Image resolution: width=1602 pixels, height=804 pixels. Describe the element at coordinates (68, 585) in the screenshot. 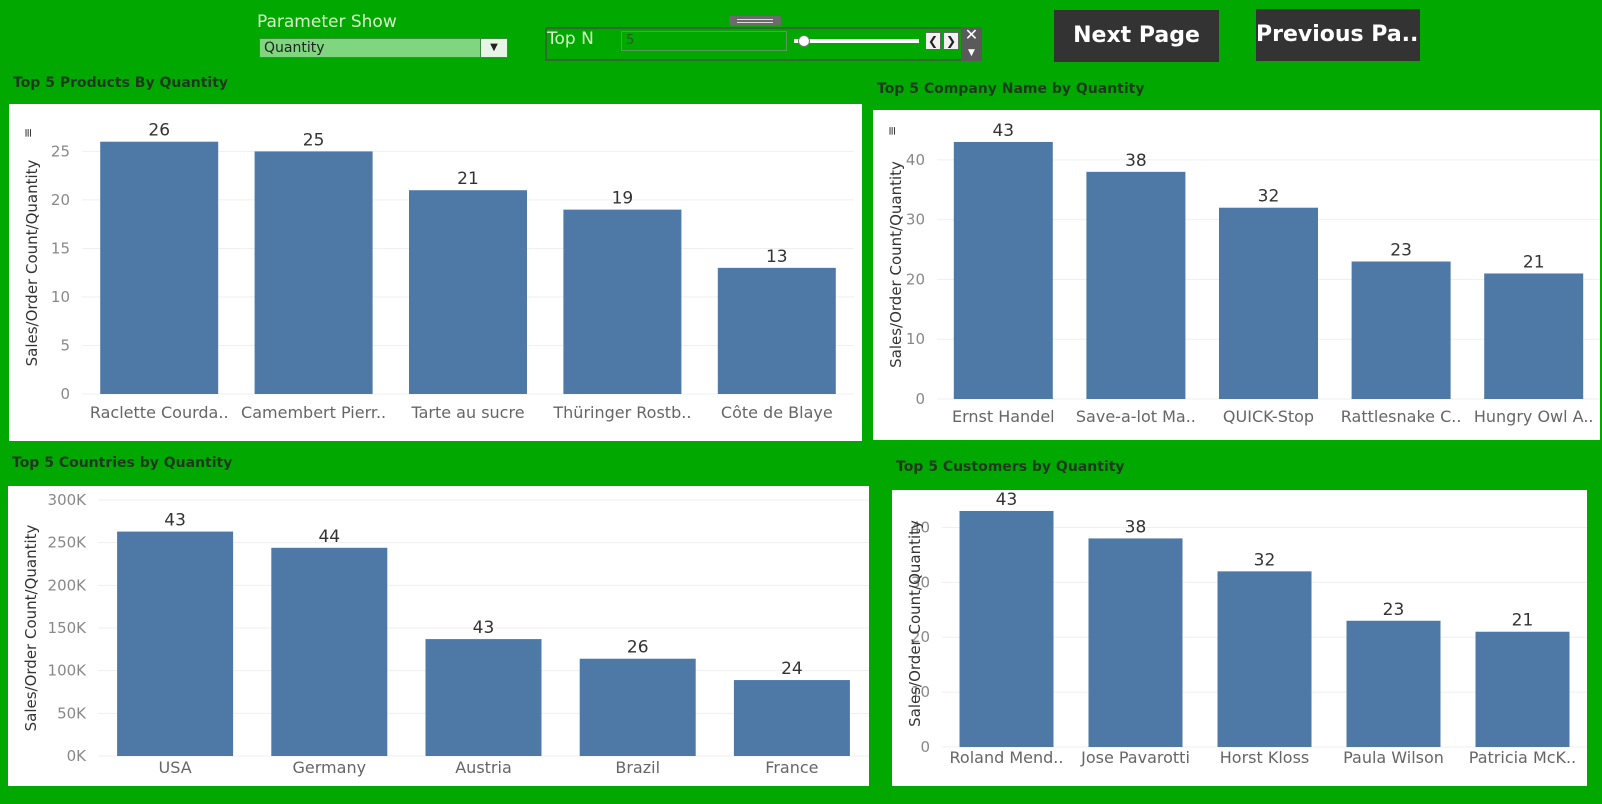

I see `y-tick-label: 200K` at that location.